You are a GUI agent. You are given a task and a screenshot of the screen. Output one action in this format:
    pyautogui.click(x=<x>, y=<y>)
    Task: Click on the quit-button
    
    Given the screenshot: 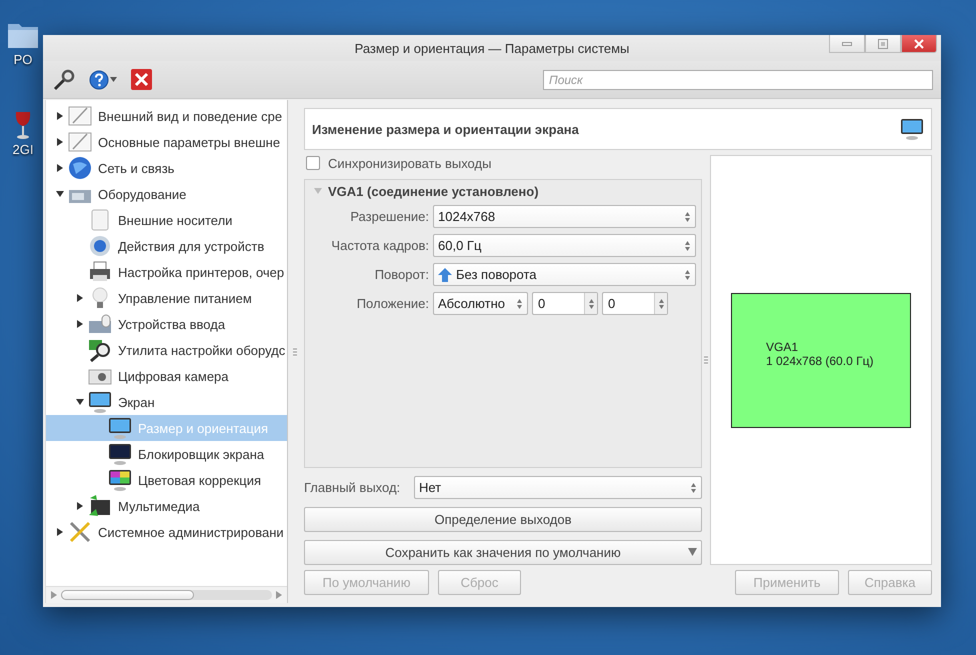 What is the action you would take?
    pyautogui.click(x=141, y=79)
    